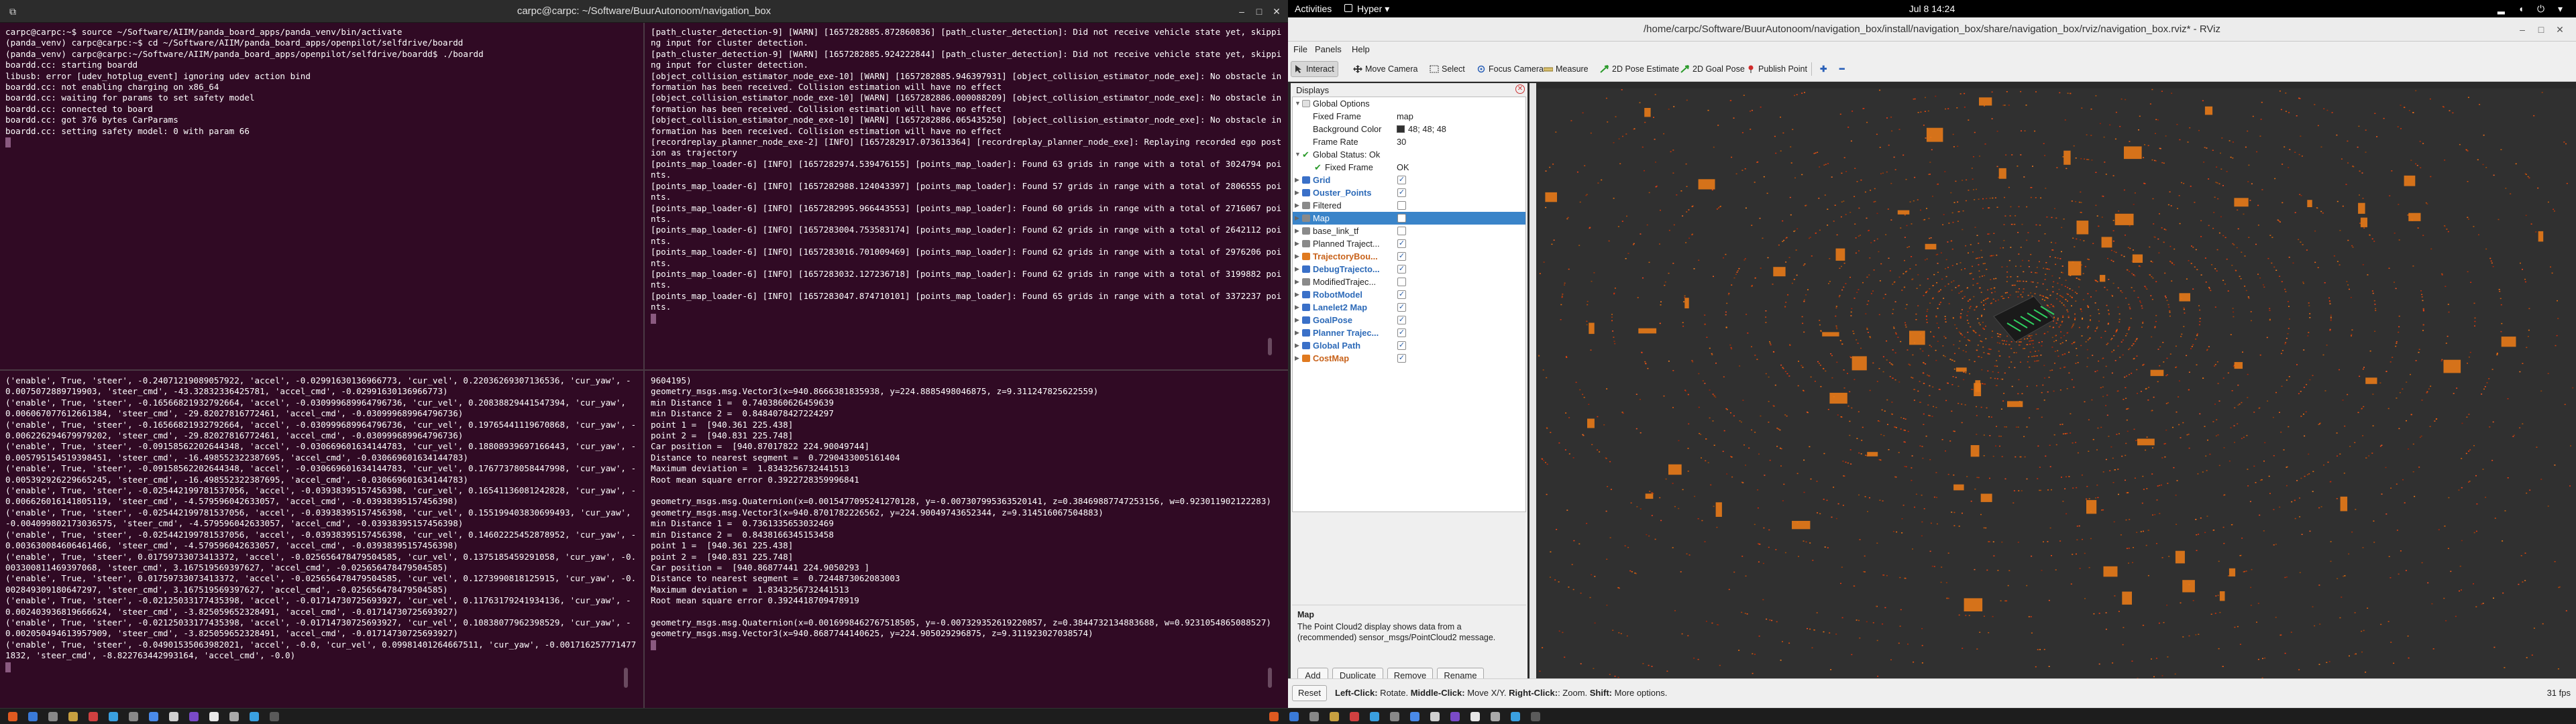  What do you see at coordinates (1566, 69) in the screenshot?
I see `tool-measure: Measure` at bounding box center [1566, 69].